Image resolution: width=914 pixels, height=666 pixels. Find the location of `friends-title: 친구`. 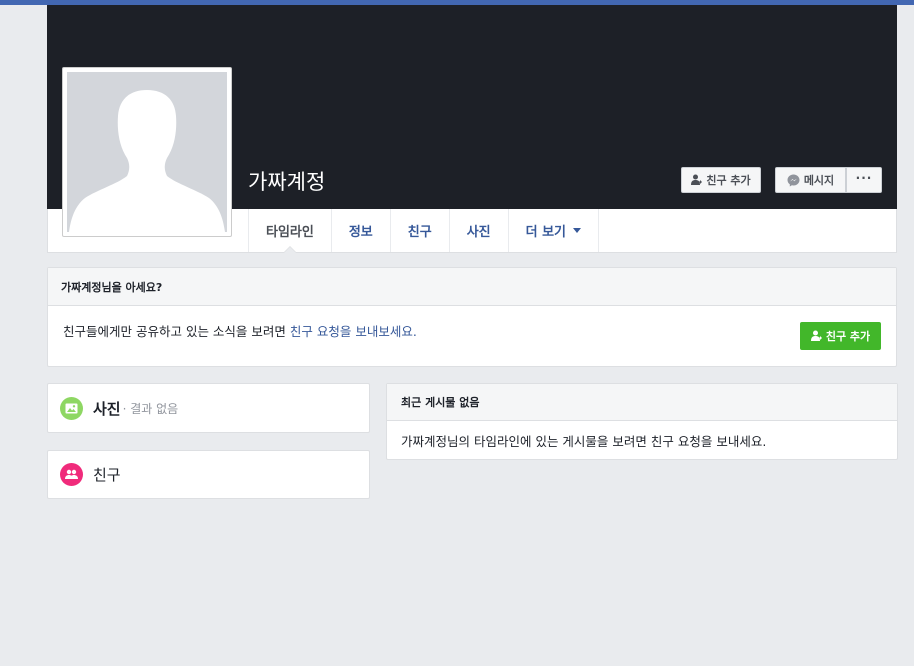

friends-title: 친구 is located at coordinates (107, 475).